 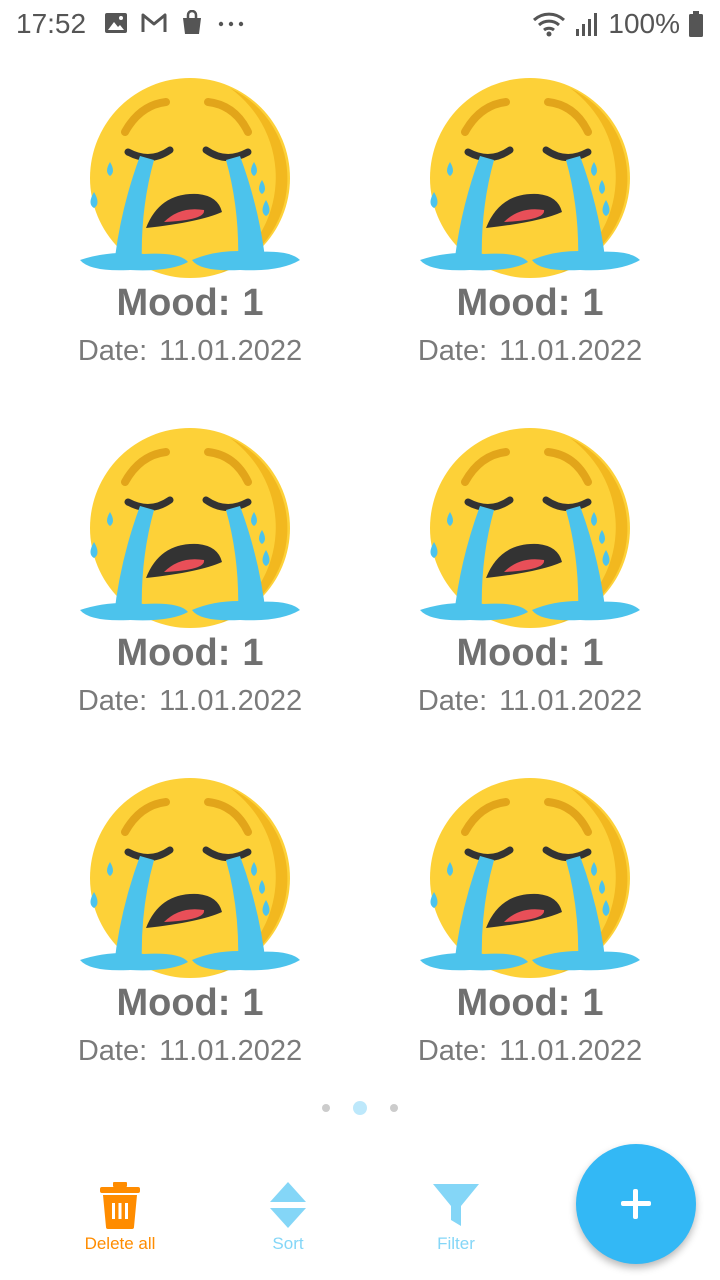 What do you see at coordinates (587, 24) in the screenshot?
I see `signal-icon` at bounding box center [587, 24].